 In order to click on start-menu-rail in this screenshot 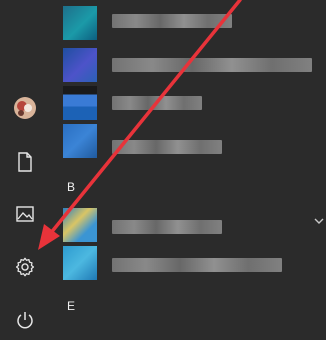, I will do `click(25, 164)`.